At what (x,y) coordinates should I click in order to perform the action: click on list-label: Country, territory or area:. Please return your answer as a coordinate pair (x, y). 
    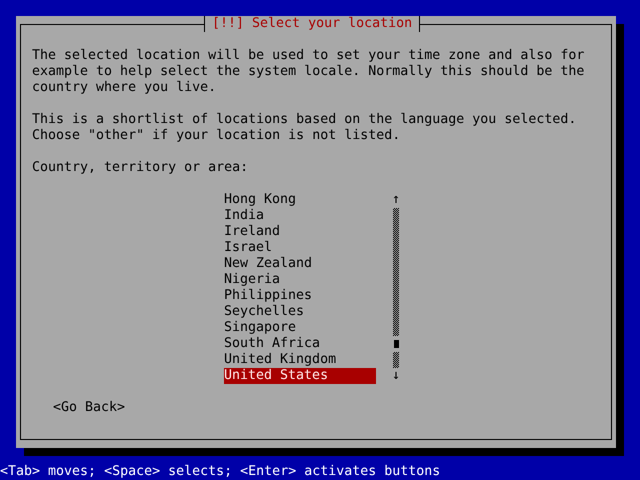
    Looking at the image, I should click on (141, 168).